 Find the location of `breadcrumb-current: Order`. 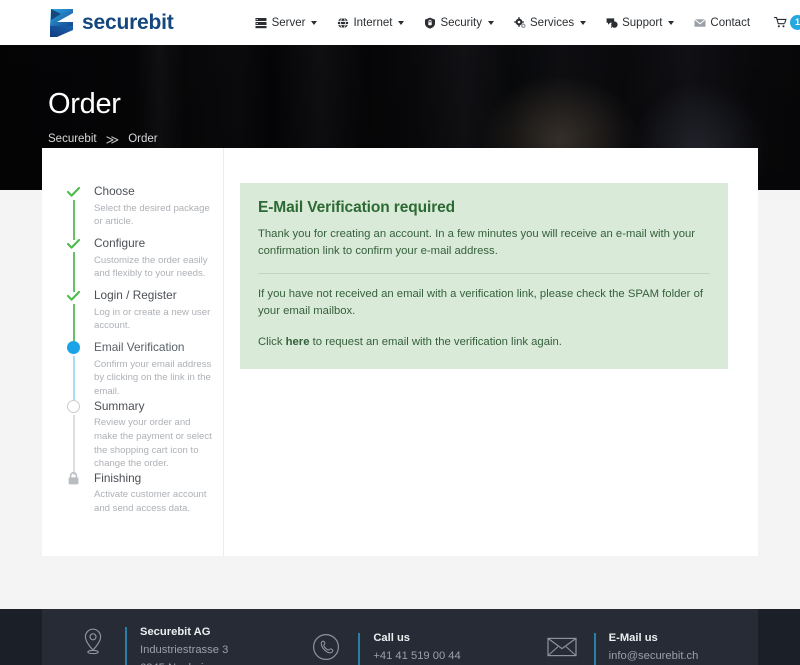

breadcrumb-current: Order is located at coordinates (143, 139).